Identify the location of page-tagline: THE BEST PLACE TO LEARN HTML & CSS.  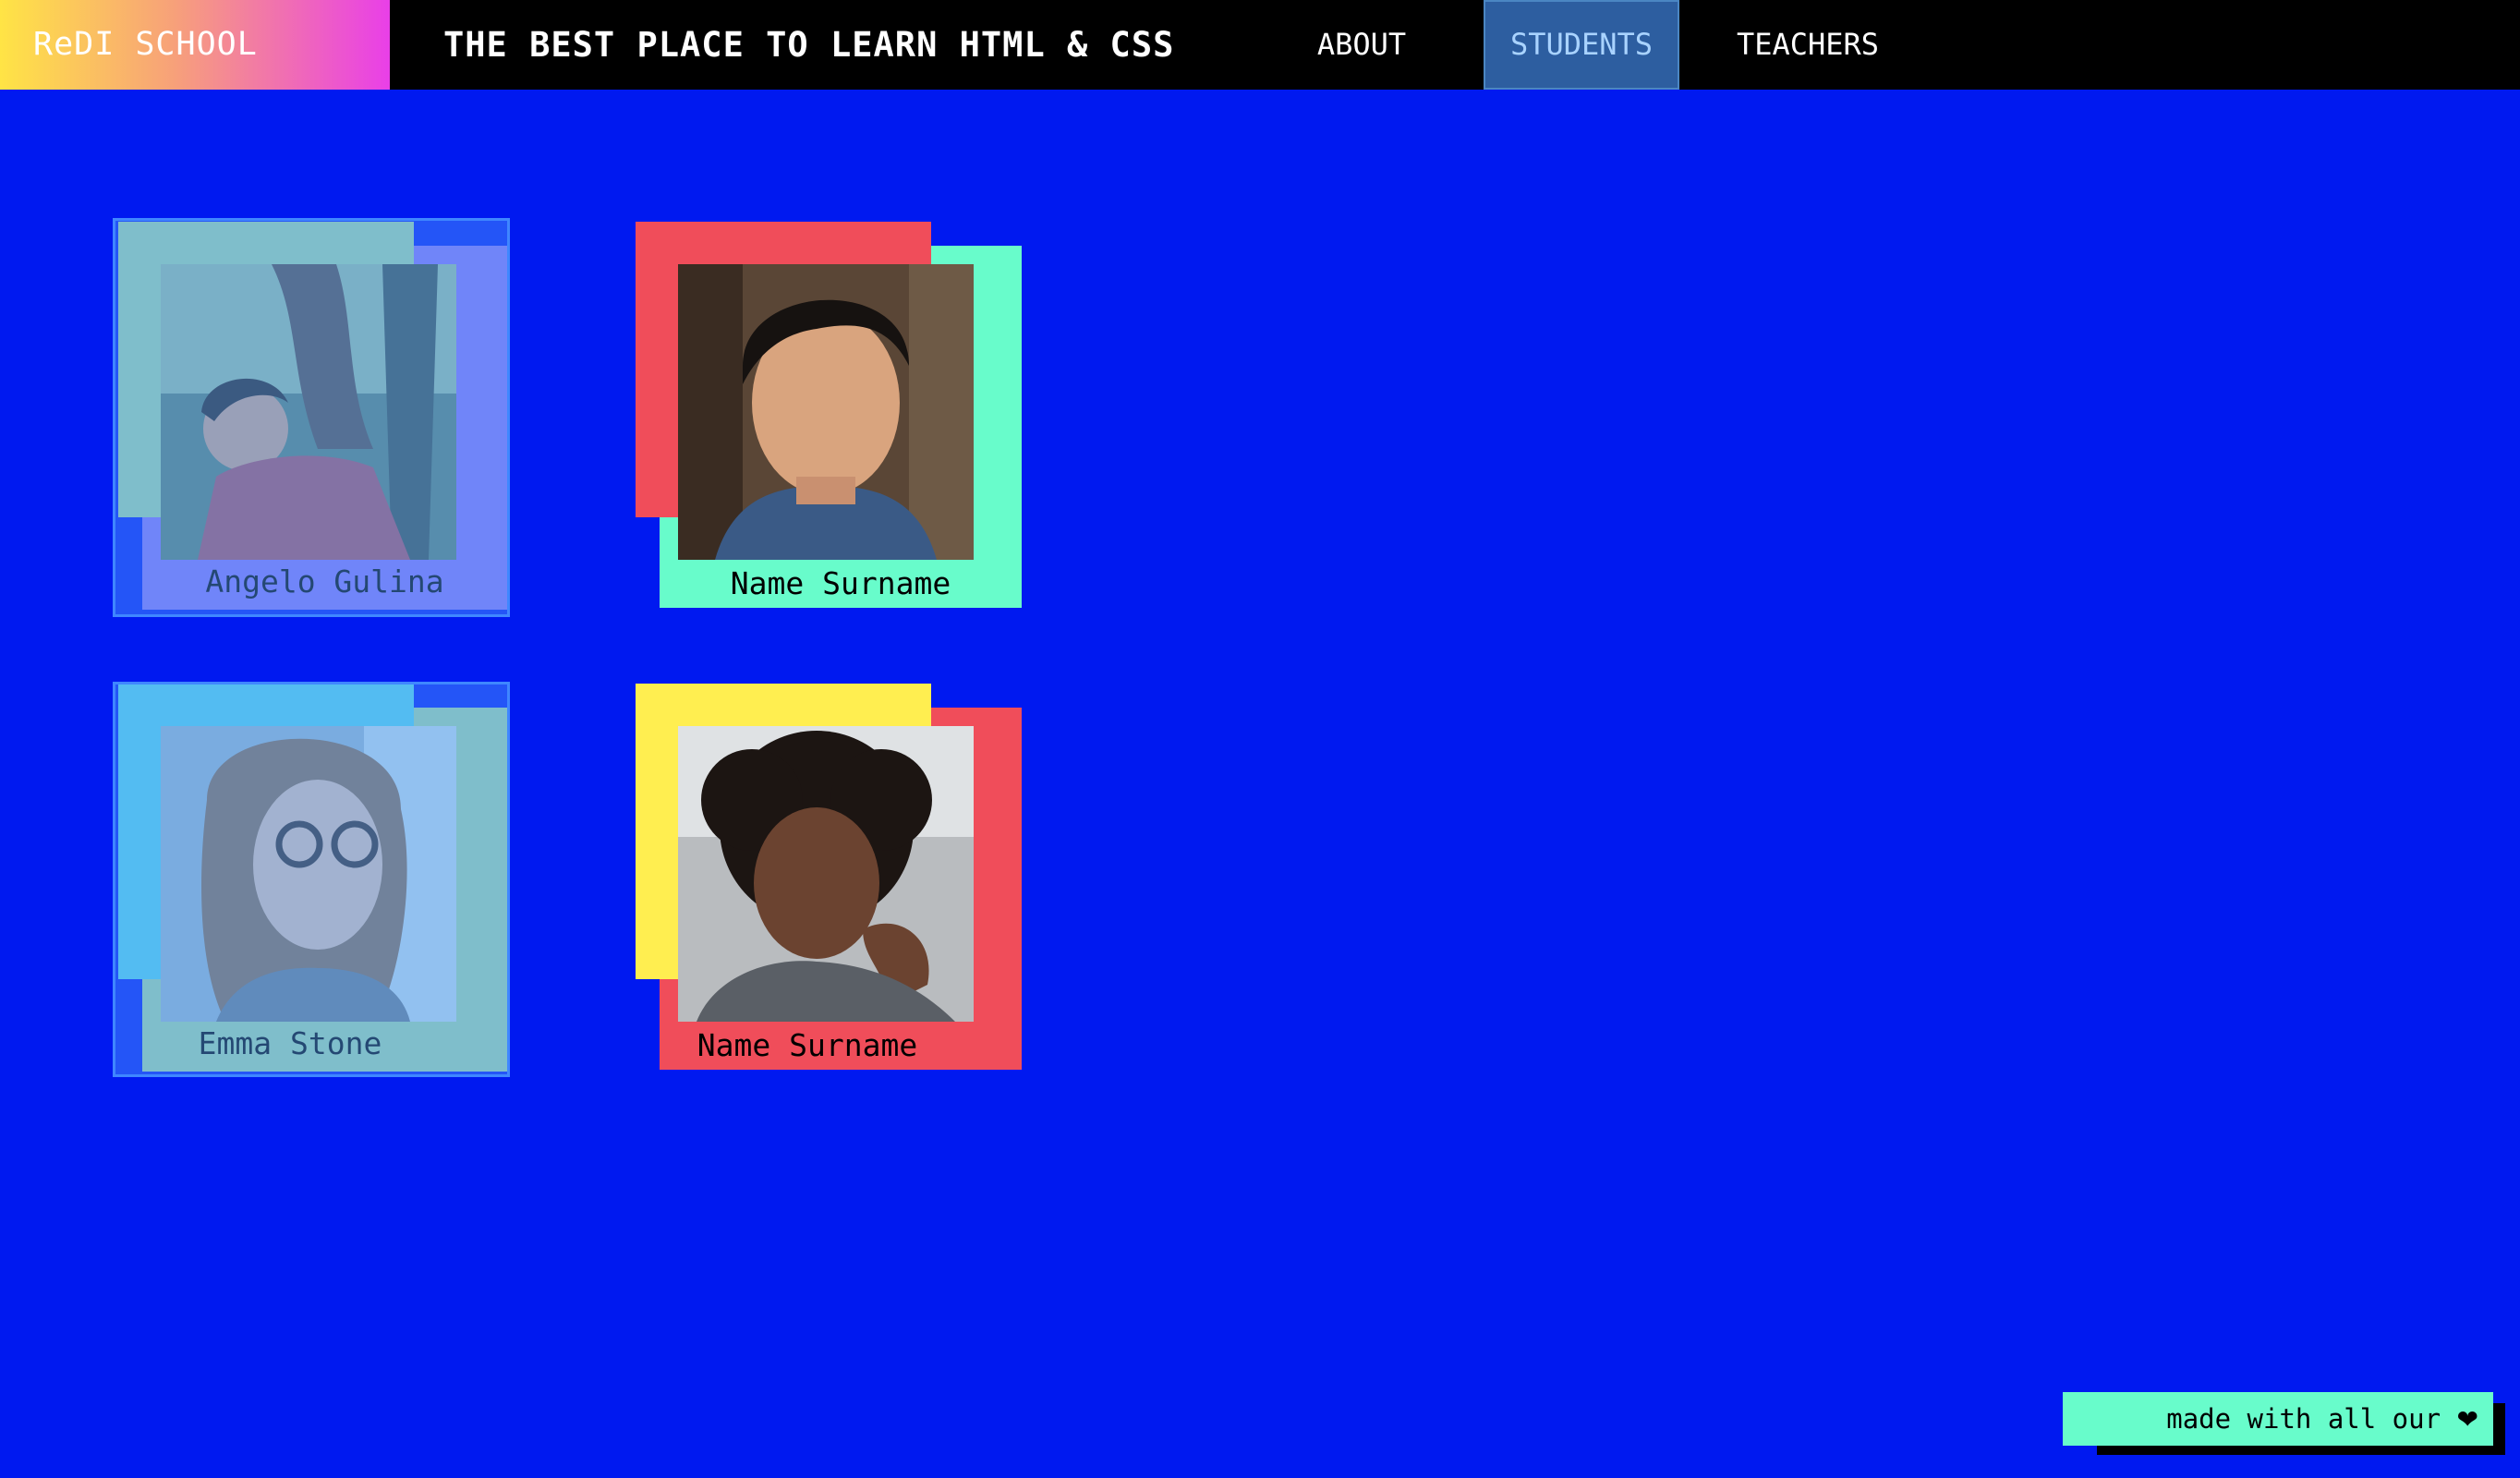
(809, 45).